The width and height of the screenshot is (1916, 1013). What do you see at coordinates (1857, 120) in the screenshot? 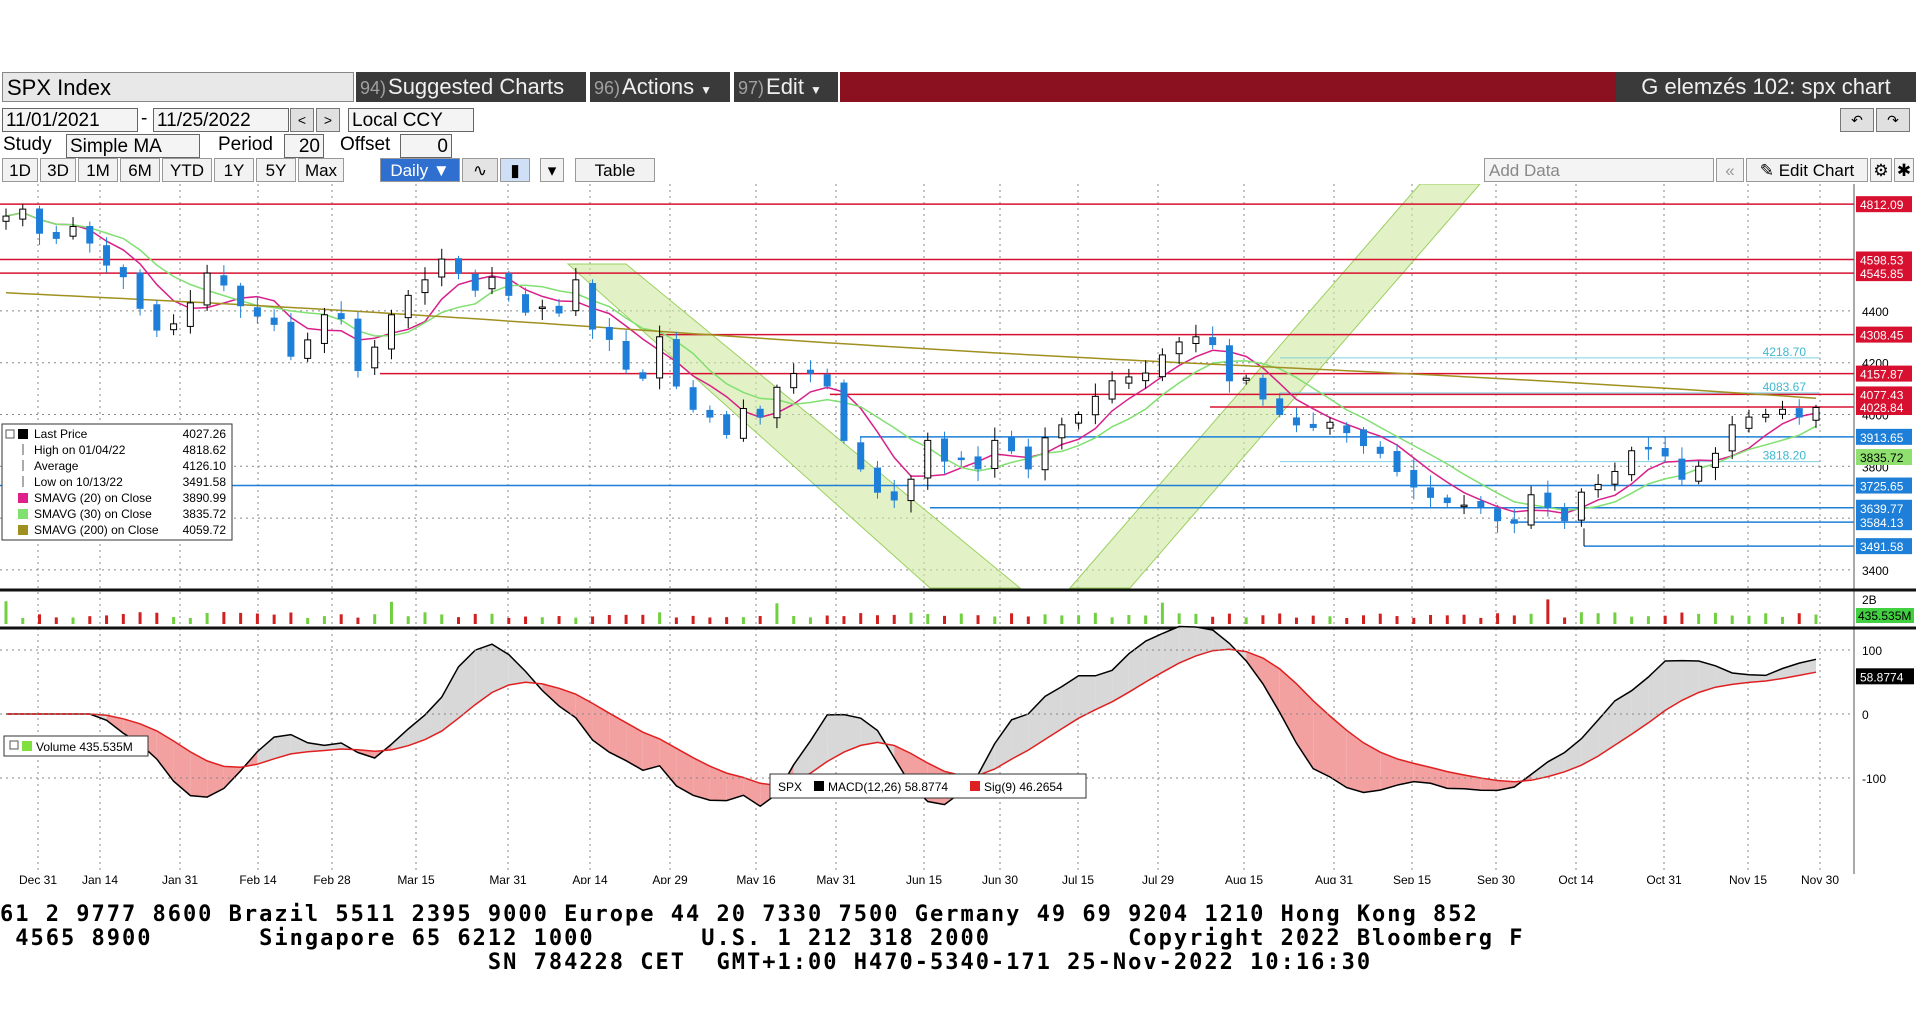
I see `undo-icon: ↶` at bounding box center [1857, 120].